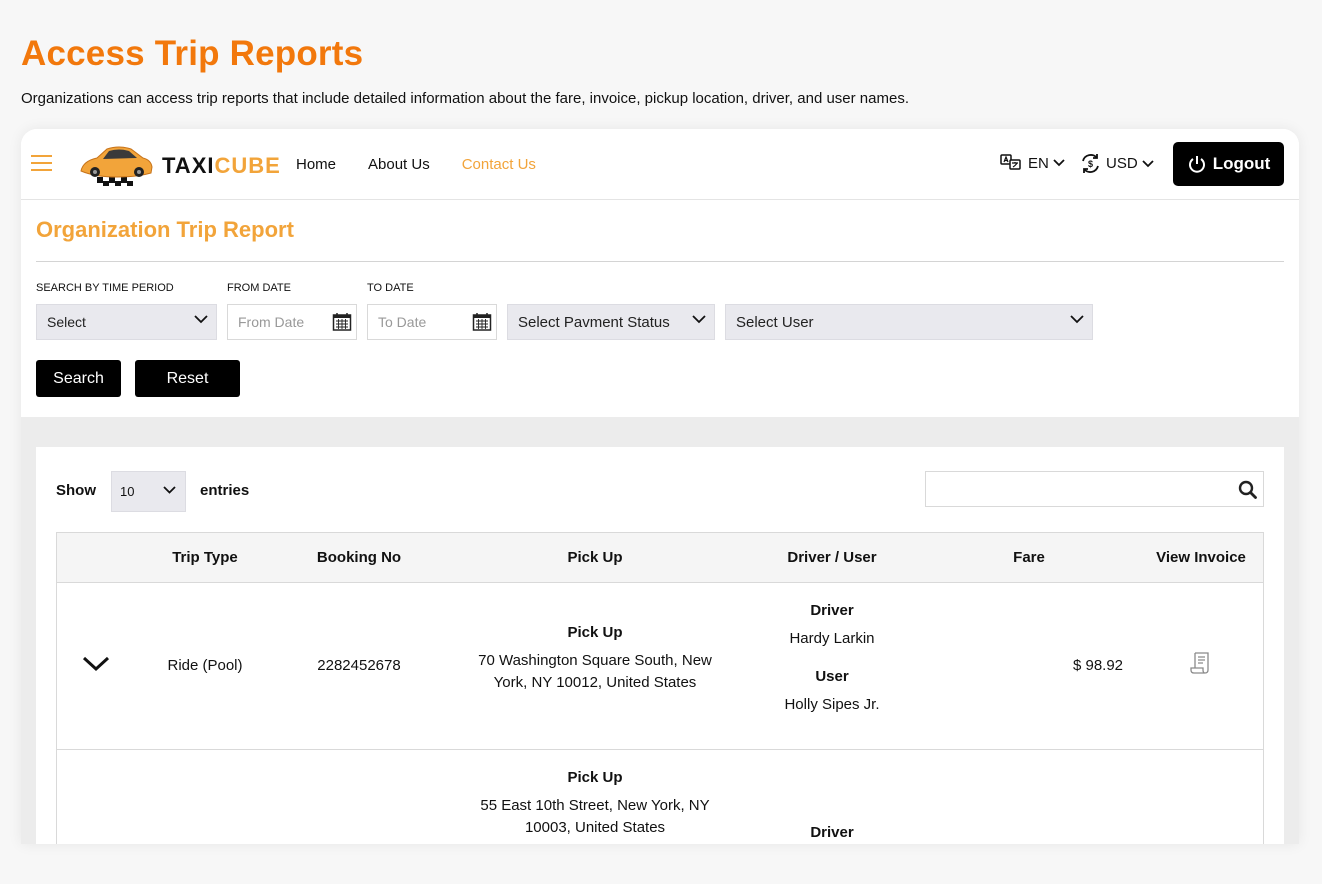 This screenshot has height=884, width=1322. What do you see at coordinates (775, 322) in the screenshot?
I see `user-select-value: Select User` at bounding box center [775, 322].